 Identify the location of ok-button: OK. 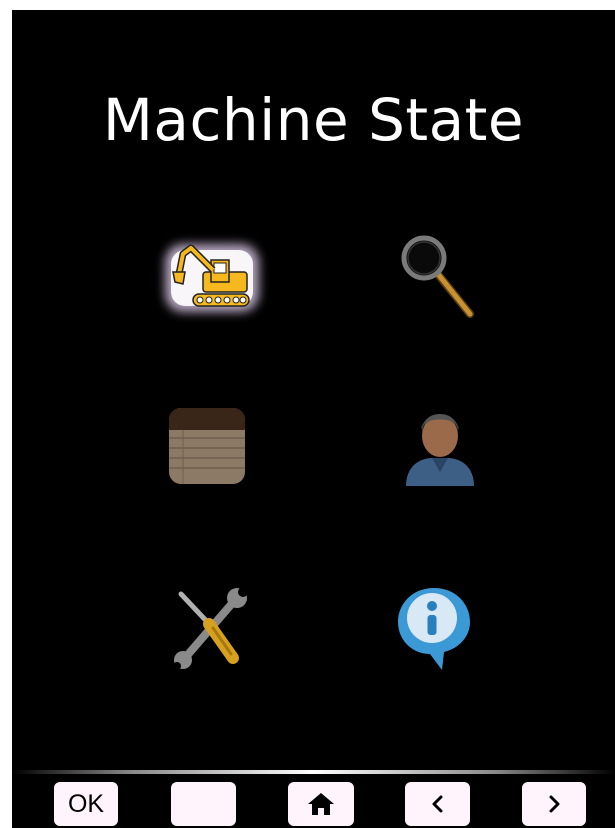
(86, 804).